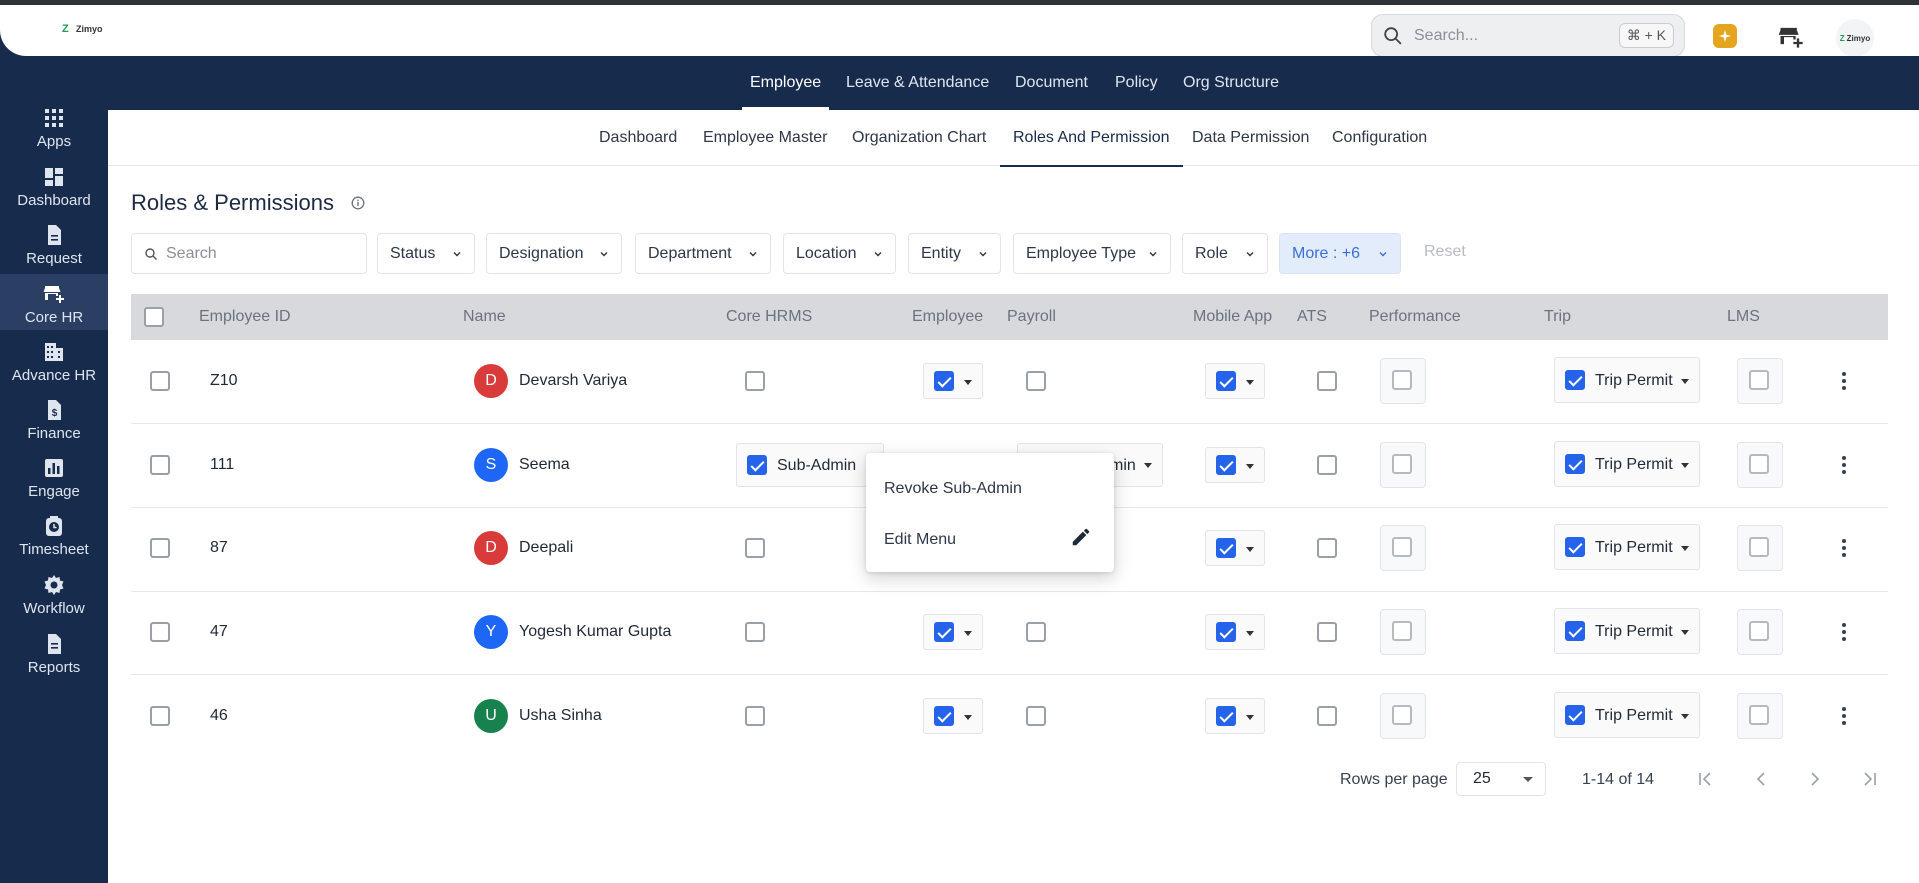  Describe the element at coordinates (54, 132) in the screenshot. I see `sidebar-item-apps: Apps` at that location.